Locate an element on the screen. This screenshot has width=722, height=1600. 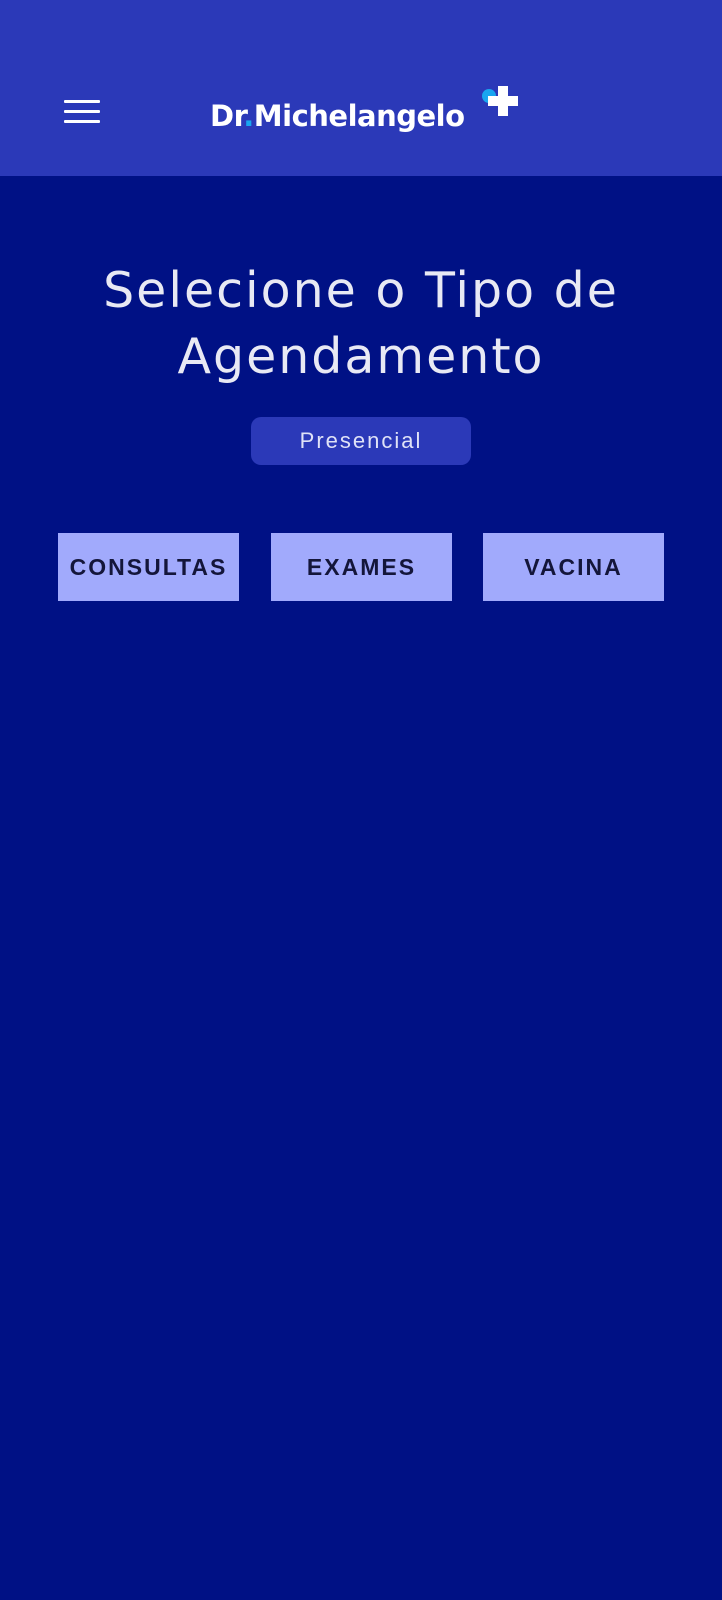
vacina-button: VACINA is located at coordinates (573, 567).